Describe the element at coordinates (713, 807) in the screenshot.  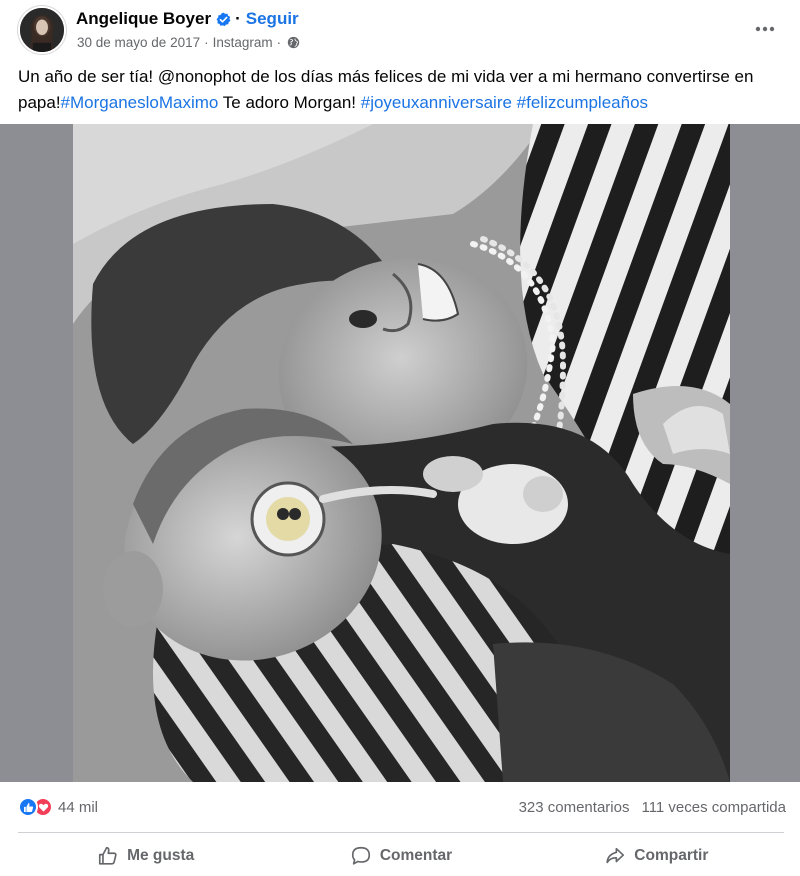
I see `shares-count: 111 veces compartida` at that location.